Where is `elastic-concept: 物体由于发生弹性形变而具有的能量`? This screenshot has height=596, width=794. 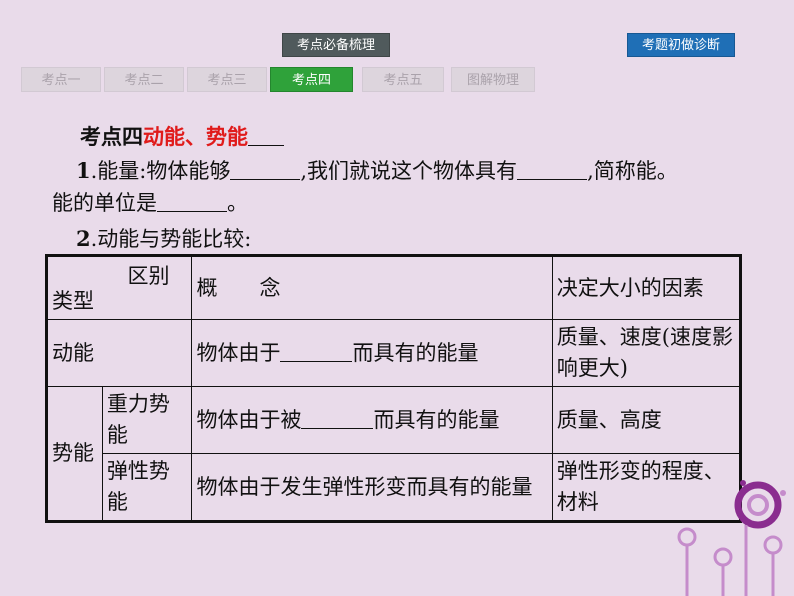 elastic-concept: 物体由于发生弹性形变而具有的能量 is located at coordinates (372, 487).